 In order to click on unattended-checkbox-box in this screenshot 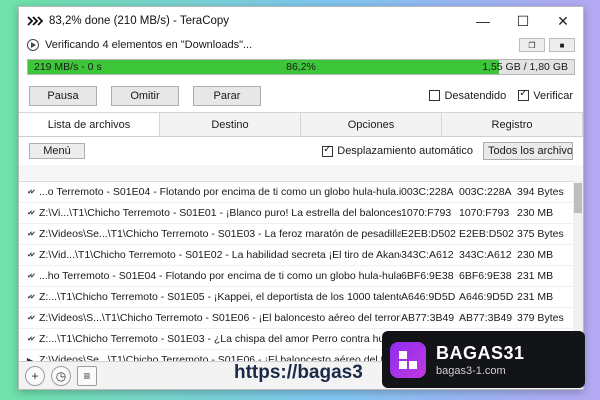, I will do `click(435, 95)`.